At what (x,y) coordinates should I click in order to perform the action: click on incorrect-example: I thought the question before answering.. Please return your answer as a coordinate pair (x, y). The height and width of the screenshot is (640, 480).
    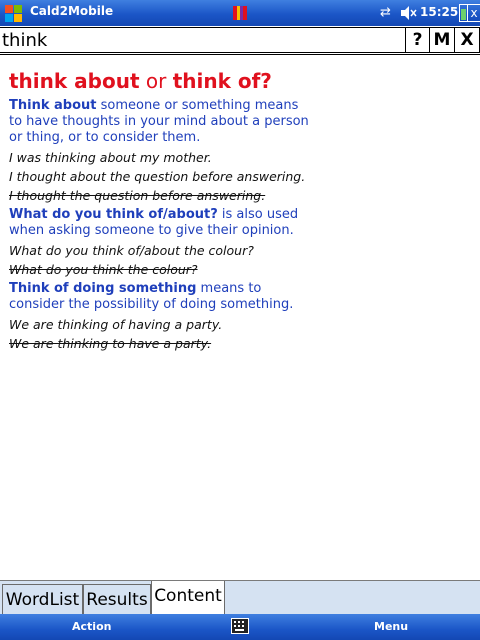
    Looking at the image, I should click on (137, 195).